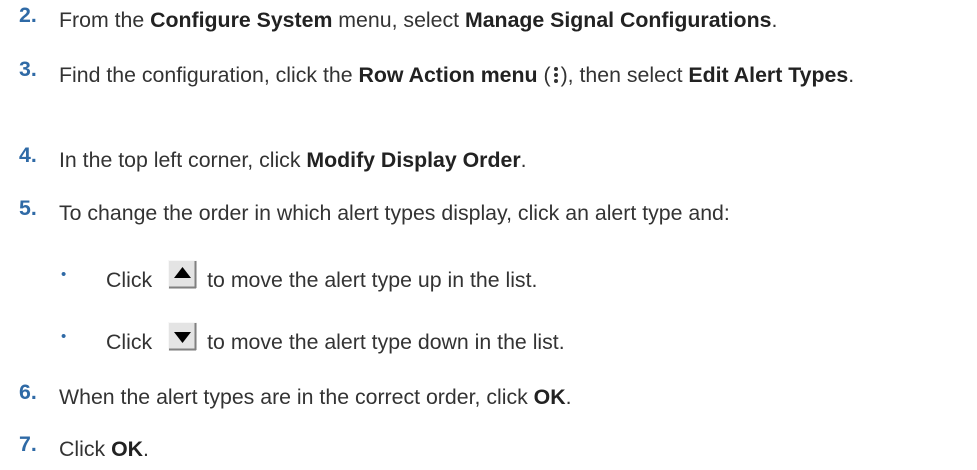 This screenshot has width=977, height=470. I want to click on menu-name: Configure System, so click(241, 20).